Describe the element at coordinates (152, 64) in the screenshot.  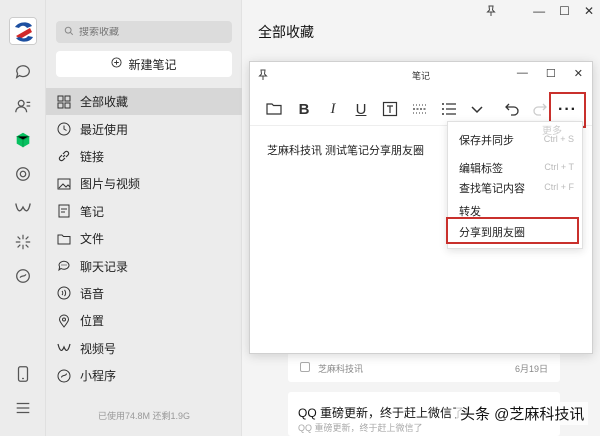
I see `new-note-label: 新建笔记` at that location.